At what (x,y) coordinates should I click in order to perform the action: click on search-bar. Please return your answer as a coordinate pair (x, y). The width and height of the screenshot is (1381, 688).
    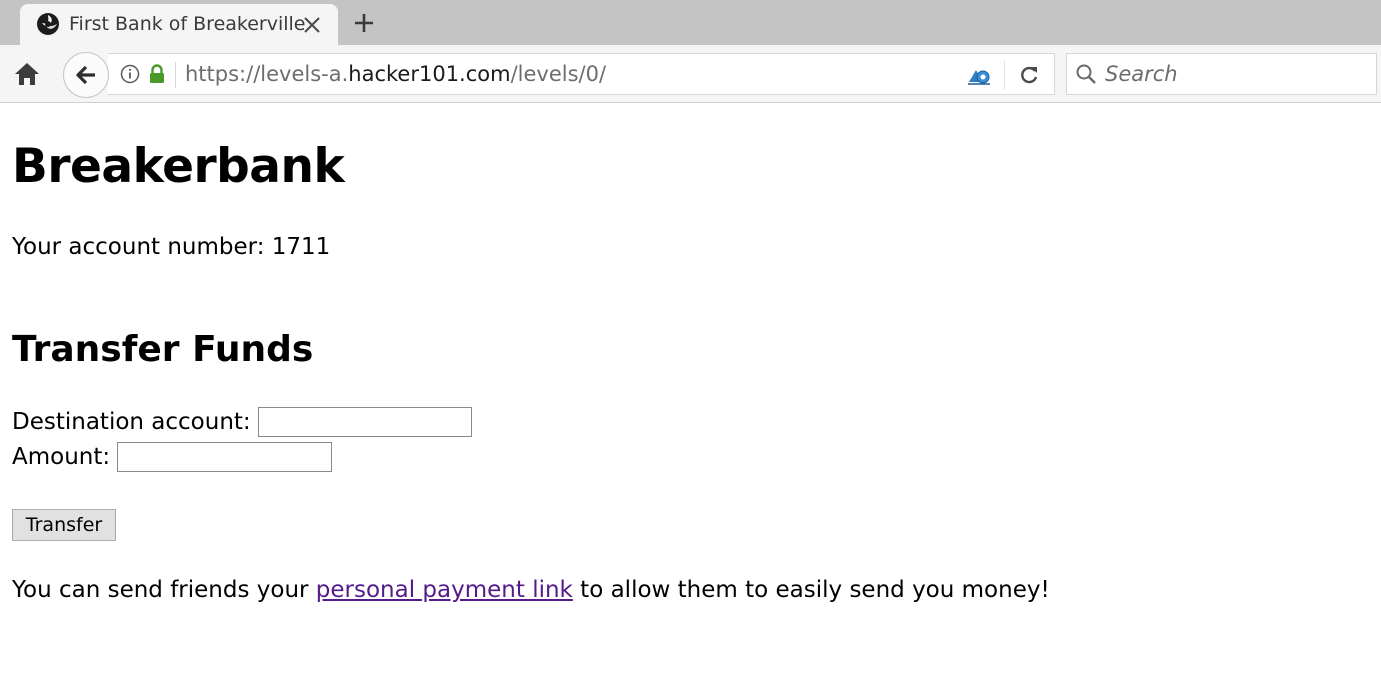
    Looking at the image, I should click on (1221, 74).